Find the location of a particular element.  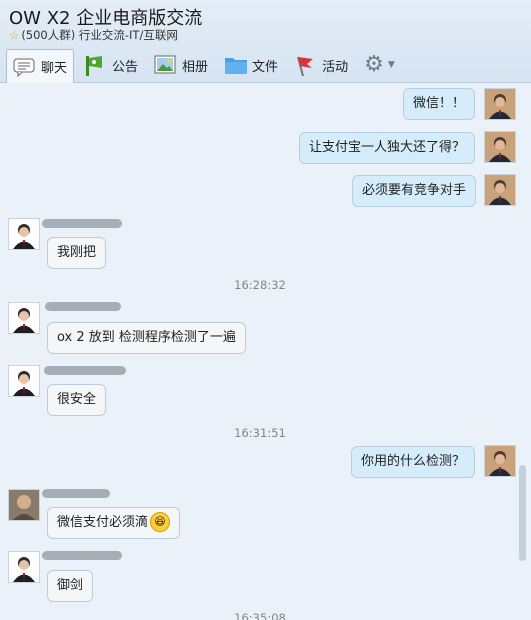

message-bubble: 微信！！ is located at coordinates (439, 104).